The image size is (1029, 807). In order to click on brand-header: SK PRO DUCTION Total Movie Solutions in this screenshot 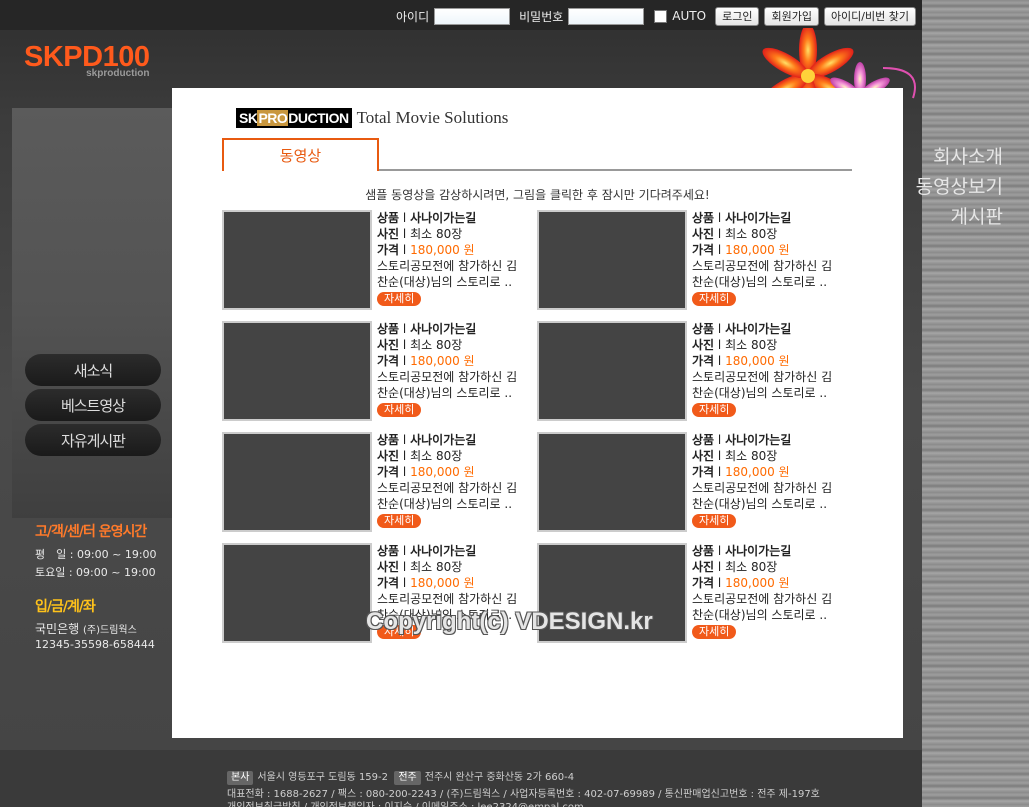, I will do `click(372, 118)`.